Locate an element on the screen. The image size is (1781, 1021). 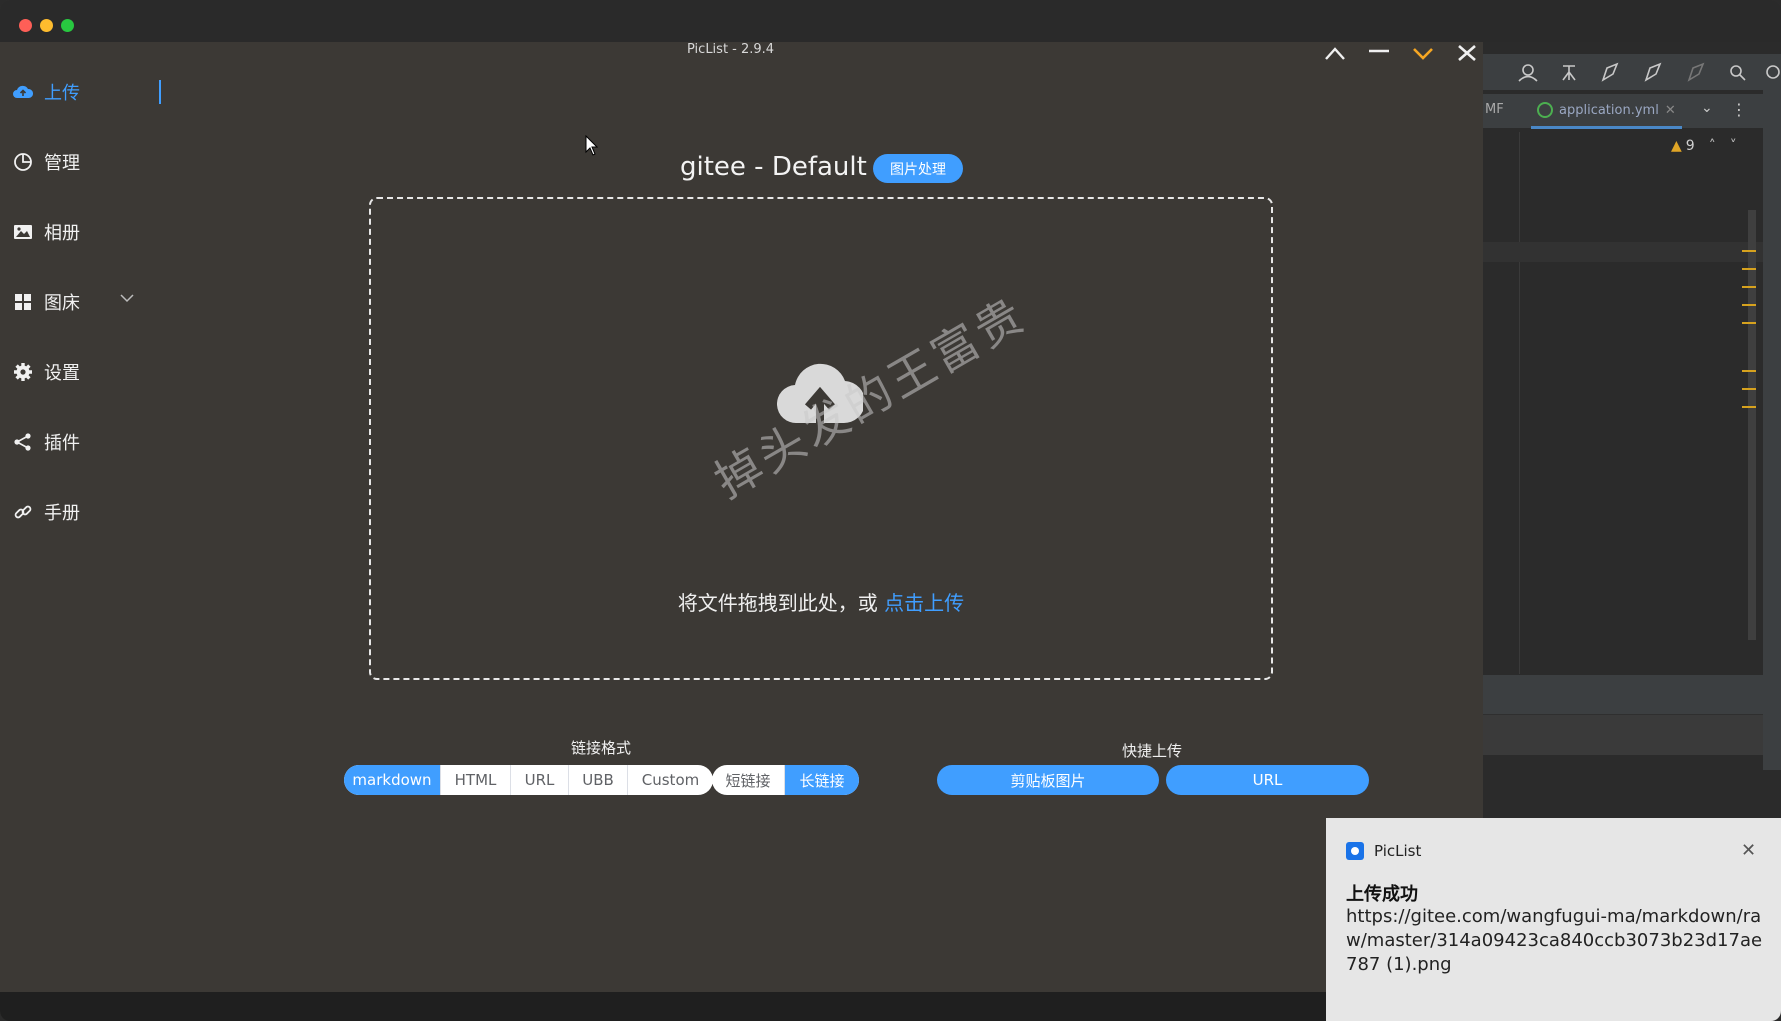
toast-header: PicList is located at coordinates (1383, 851).